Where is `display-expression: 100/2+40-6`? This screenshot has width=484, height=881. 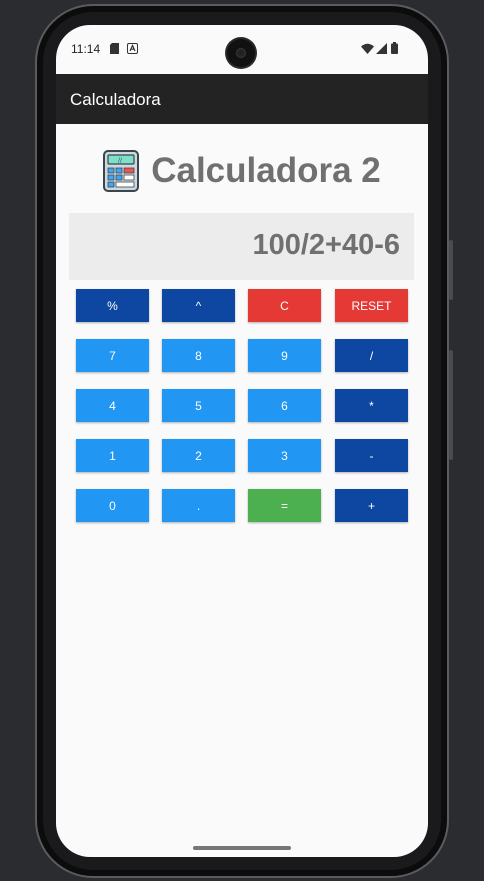
display-expression: 100/2+40-6 is located at coordinates (326, 245).